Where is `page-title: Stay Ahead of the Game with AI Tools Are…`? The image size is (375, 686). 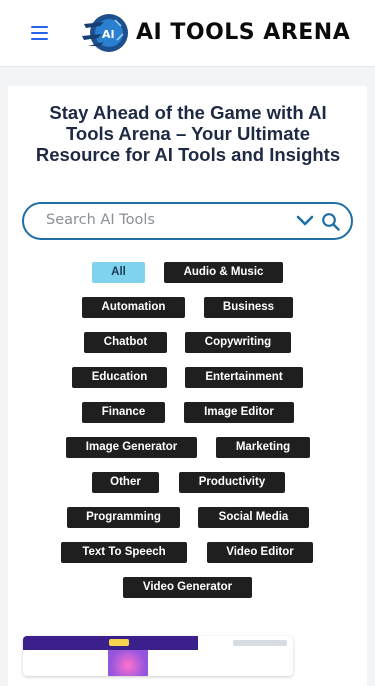 page-title: Stay Ahead of the Game with AI Tools Are… is located at coordinates (188, 133).